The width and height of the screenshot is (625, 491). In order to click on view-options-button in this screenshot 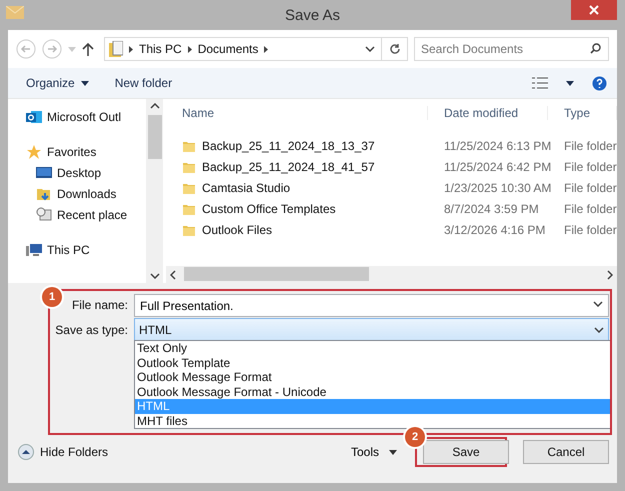, I will do `click(540, 83)`.